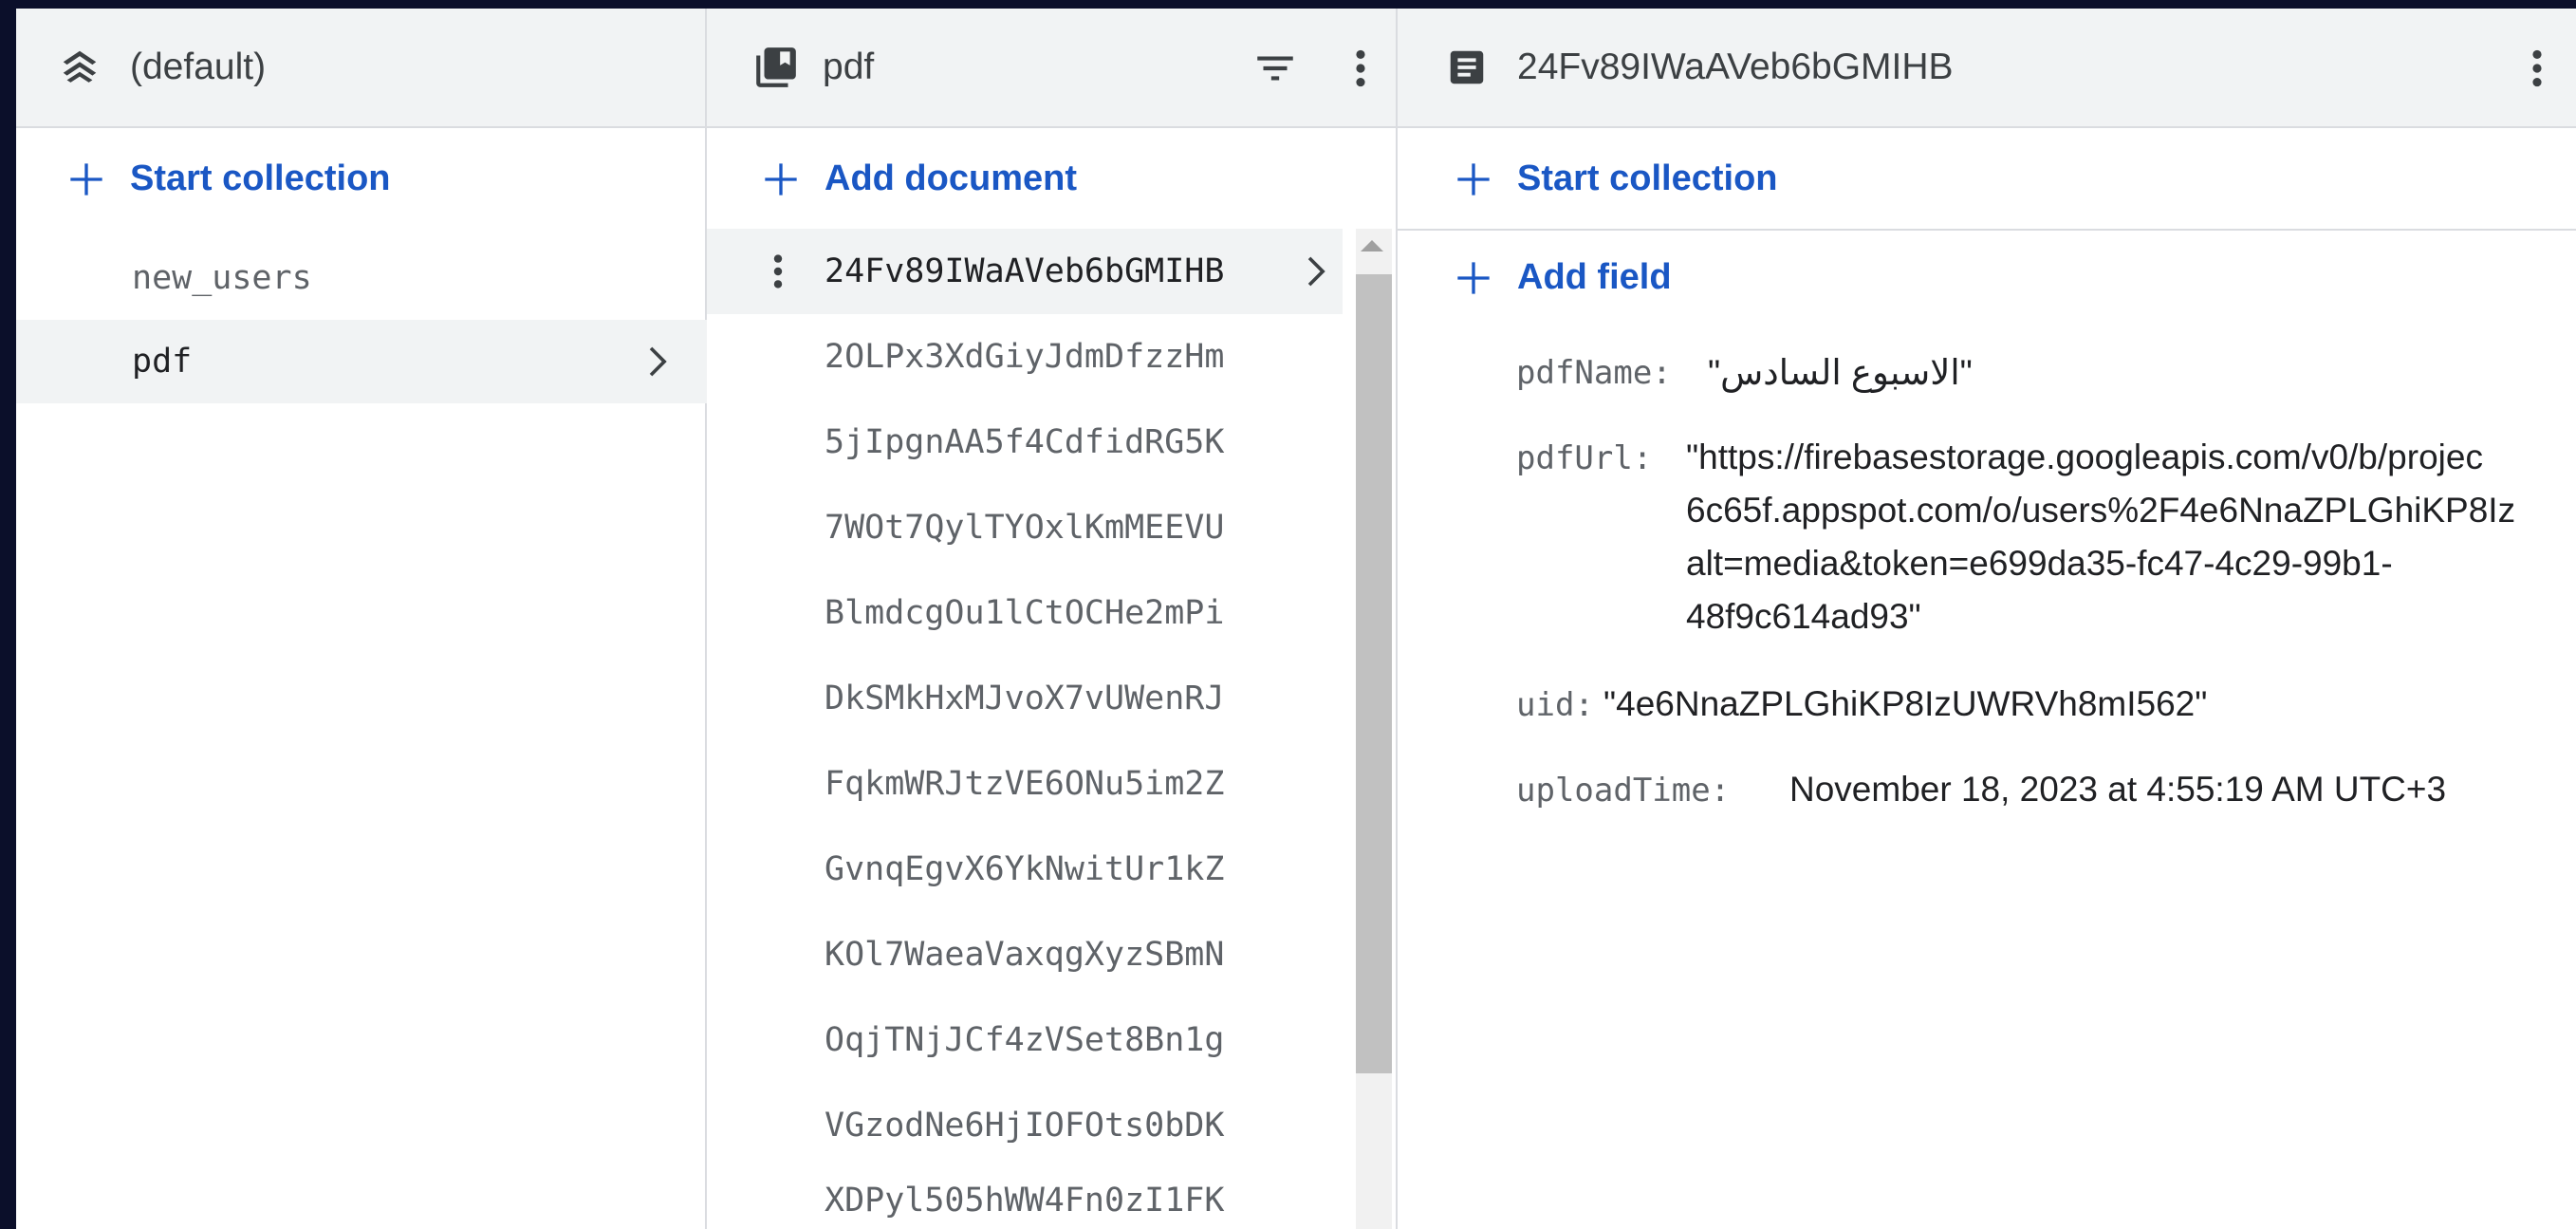 The height and width of the screenshot is (1229, 2576). What do you see at coordinates (776, 67) in the screenshot?
I see `library-books-icon` at bounding box center [776, 67].